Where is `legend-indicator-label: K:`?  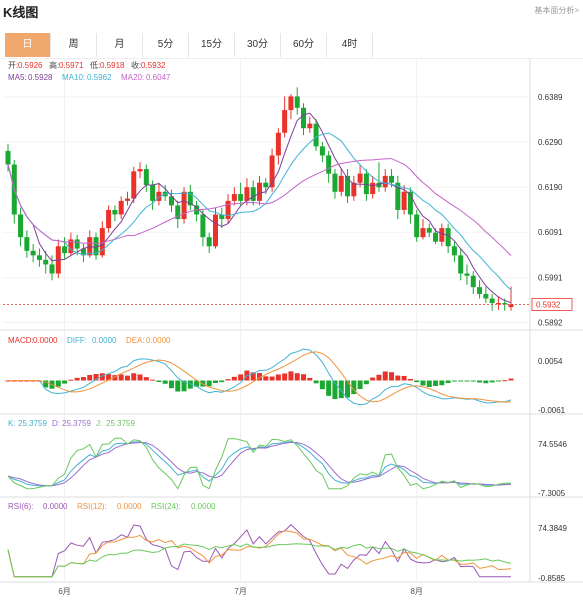
legend-indicator-label: K: is located at coordinates (12, 423).